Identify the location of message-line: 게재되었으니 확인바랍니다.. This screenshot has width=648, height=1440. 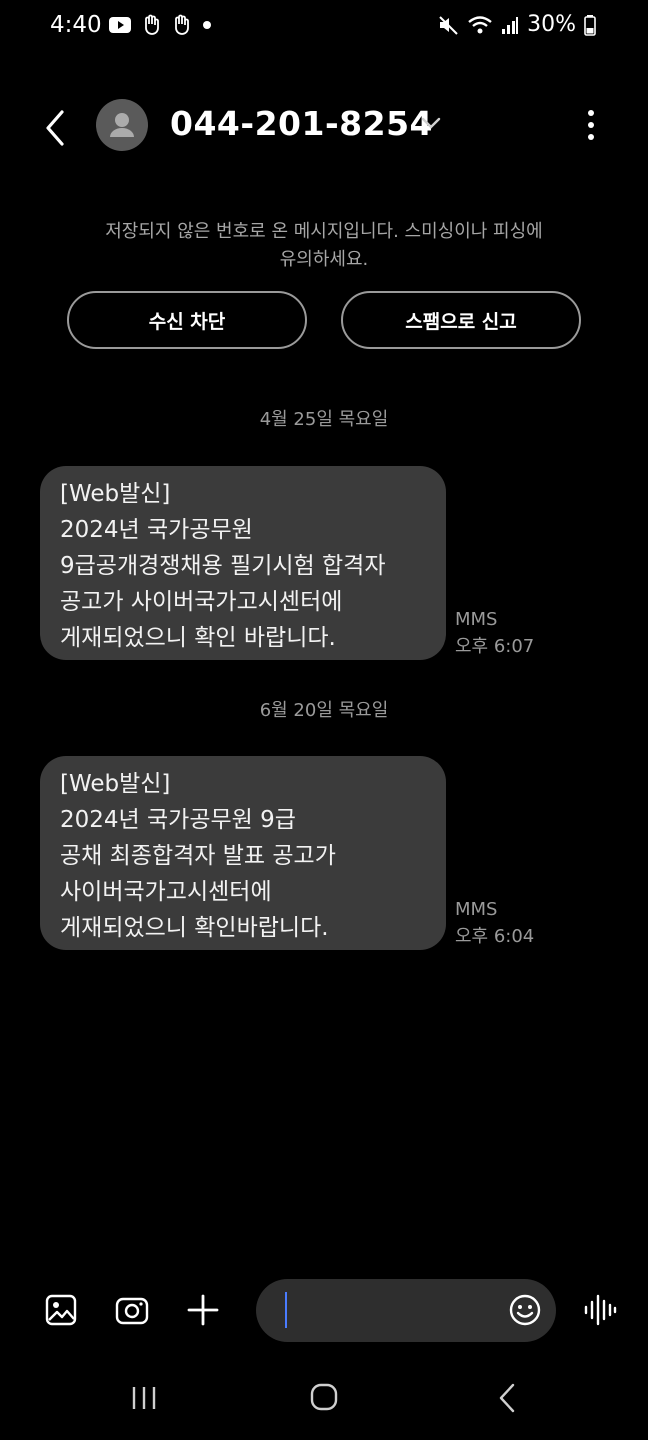
(194, 928).